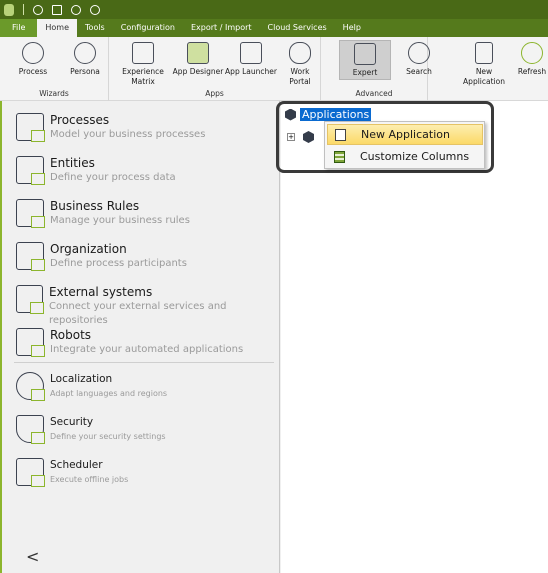 The height and width of the screenshot is (573, 548). Describe the element at coordinates (85, 71) in the screenshot. I see `label: Persona` at that location.